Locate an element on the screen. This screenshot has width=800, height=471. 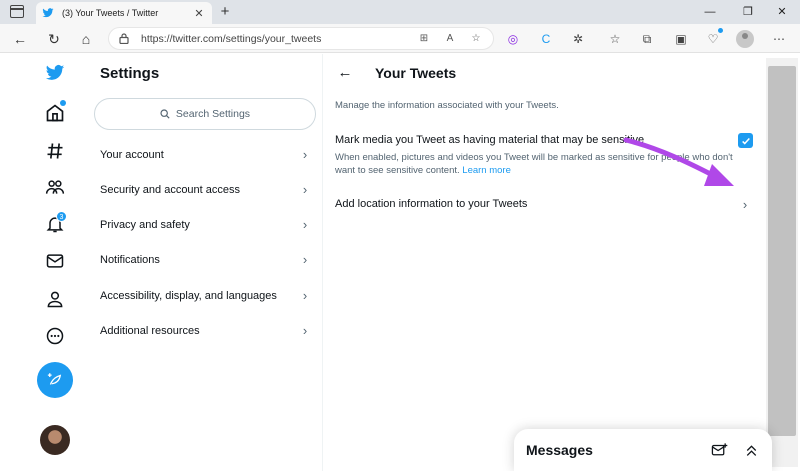
location-info-label: Add location information to your Tweets is located at coordinates (431, 204).